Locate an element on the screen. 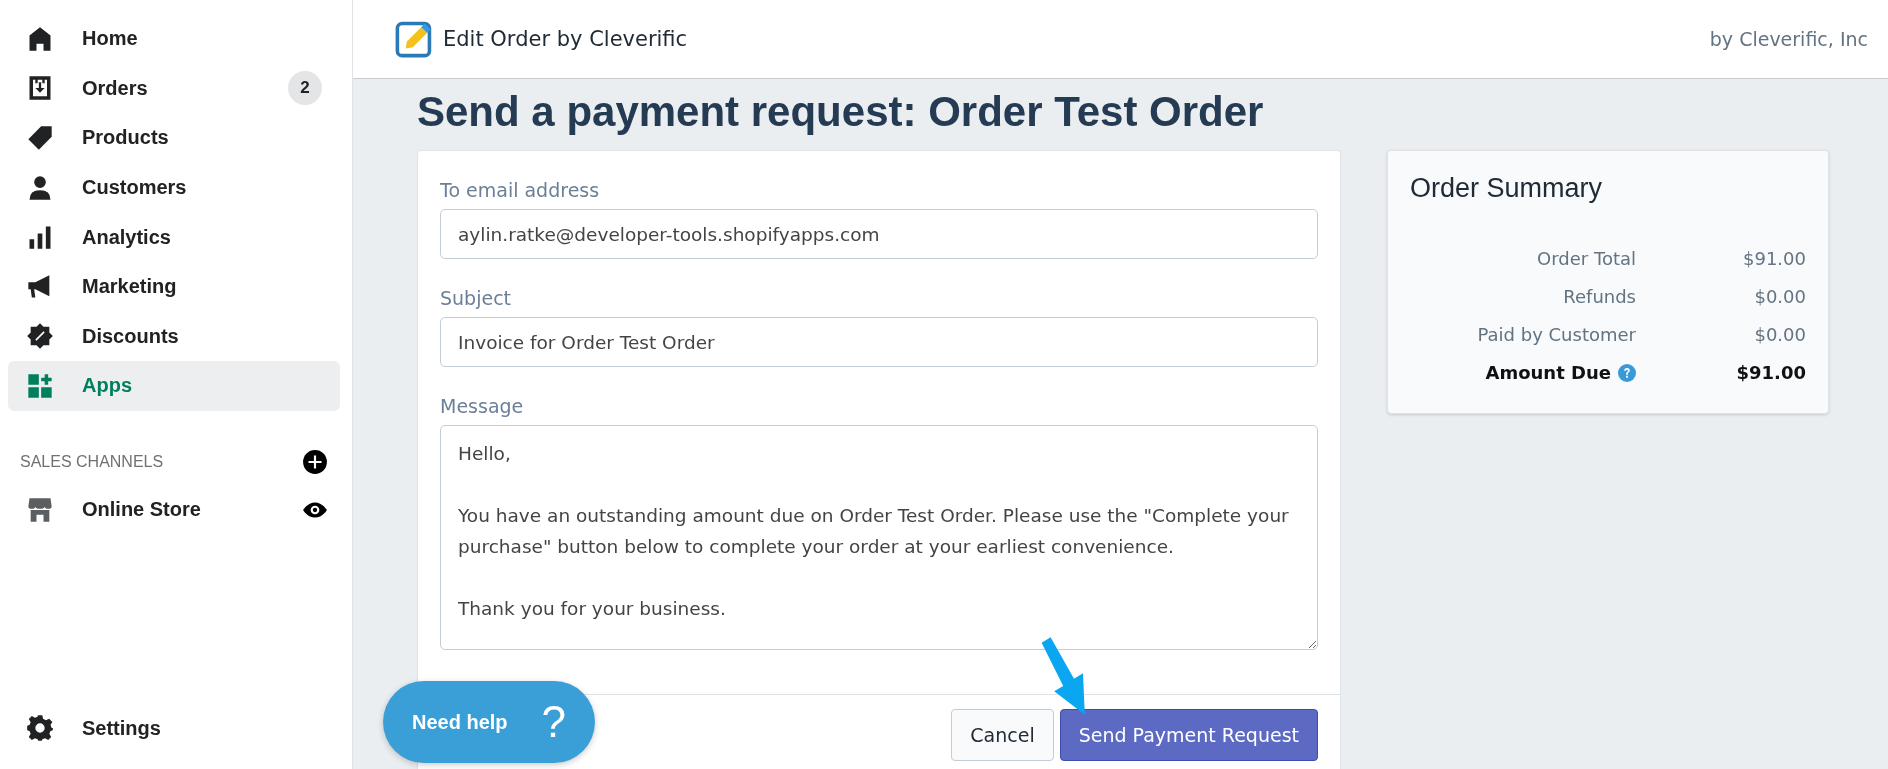  cancel-button: Cancel is located at coordinates (1002, 735).